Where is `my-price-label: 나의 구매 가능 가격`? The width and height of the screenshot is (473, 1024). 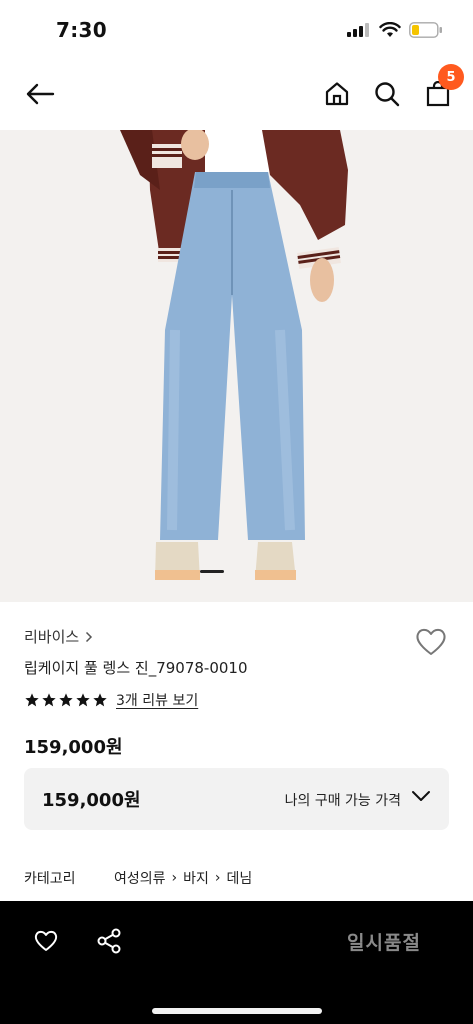 my-price-label: 나의 구매 가능 가격 is located at coordinates (342, 801).